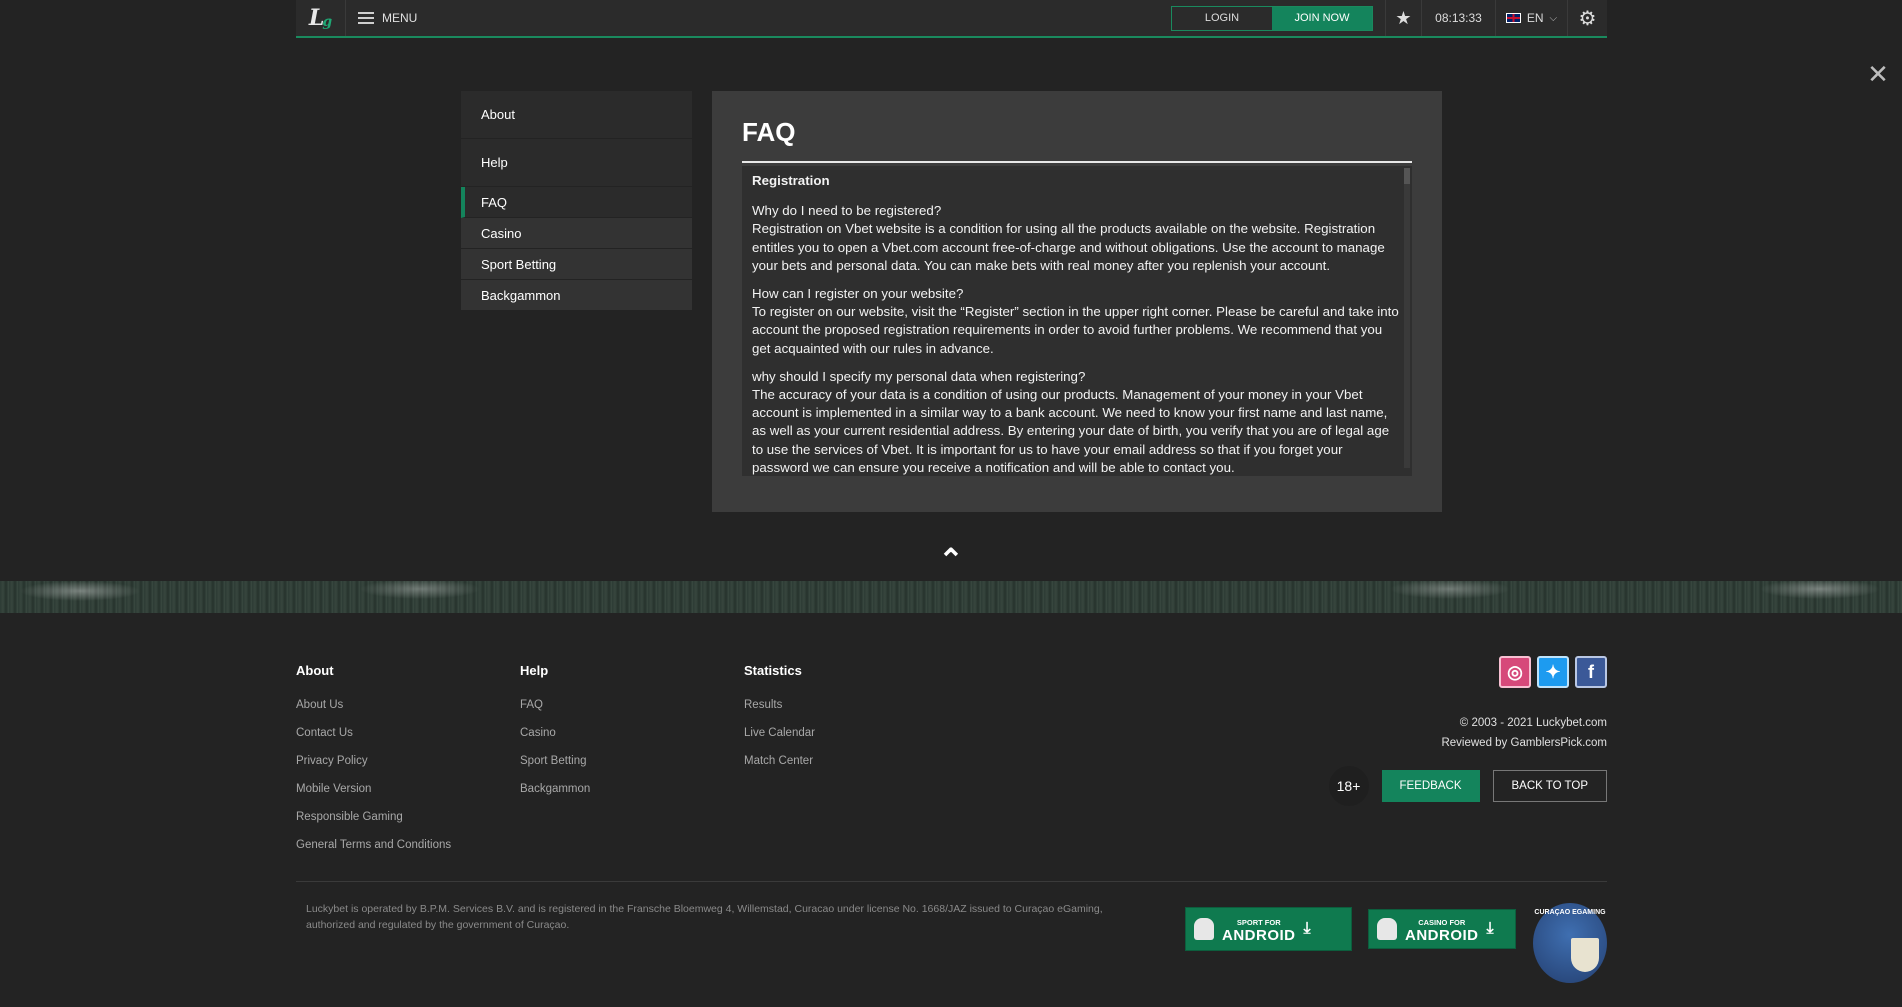 The height and width of the screenshot is (1007, 1902). What do you see at coordinates (779, 734) in the screenshot?
I see `footer-link: Live Calendar` at bounding box center [779, 734].